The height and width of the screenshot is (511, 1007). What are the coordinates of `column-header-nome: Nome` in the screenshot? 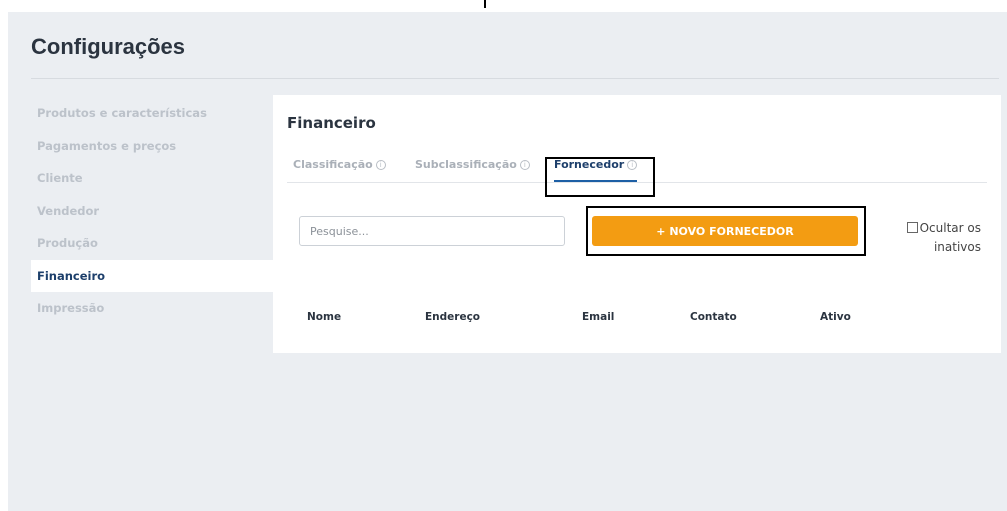 It's located at (324, 317).